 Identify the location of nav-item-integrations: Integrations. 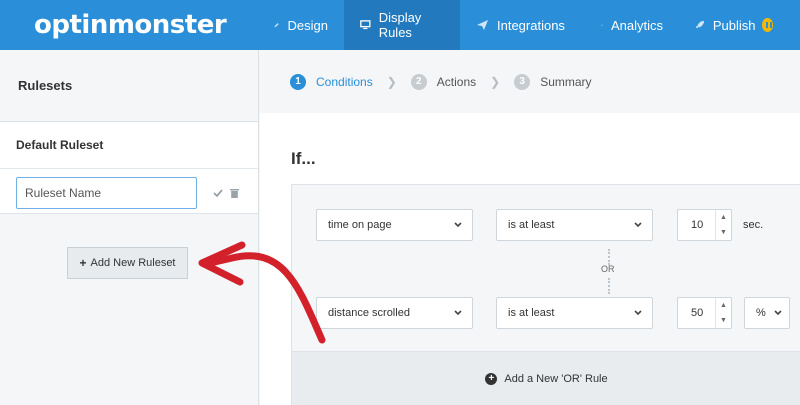
(522, 25).